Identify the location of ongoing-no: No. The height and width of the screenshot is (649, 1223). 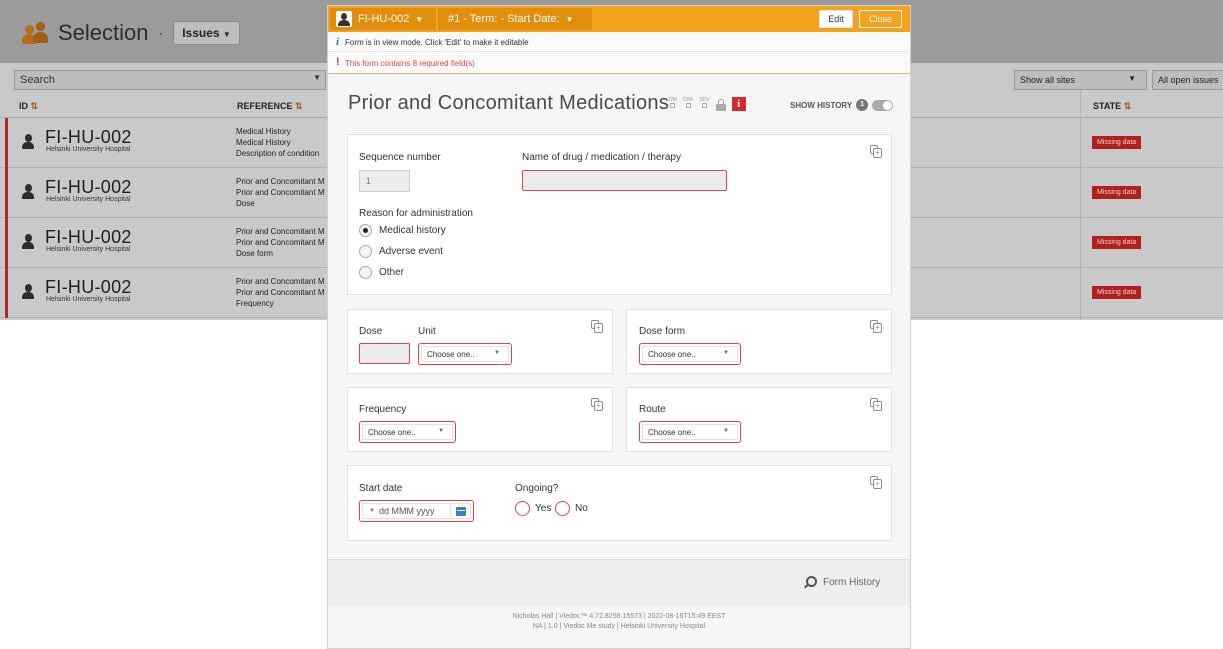
(571, 508).